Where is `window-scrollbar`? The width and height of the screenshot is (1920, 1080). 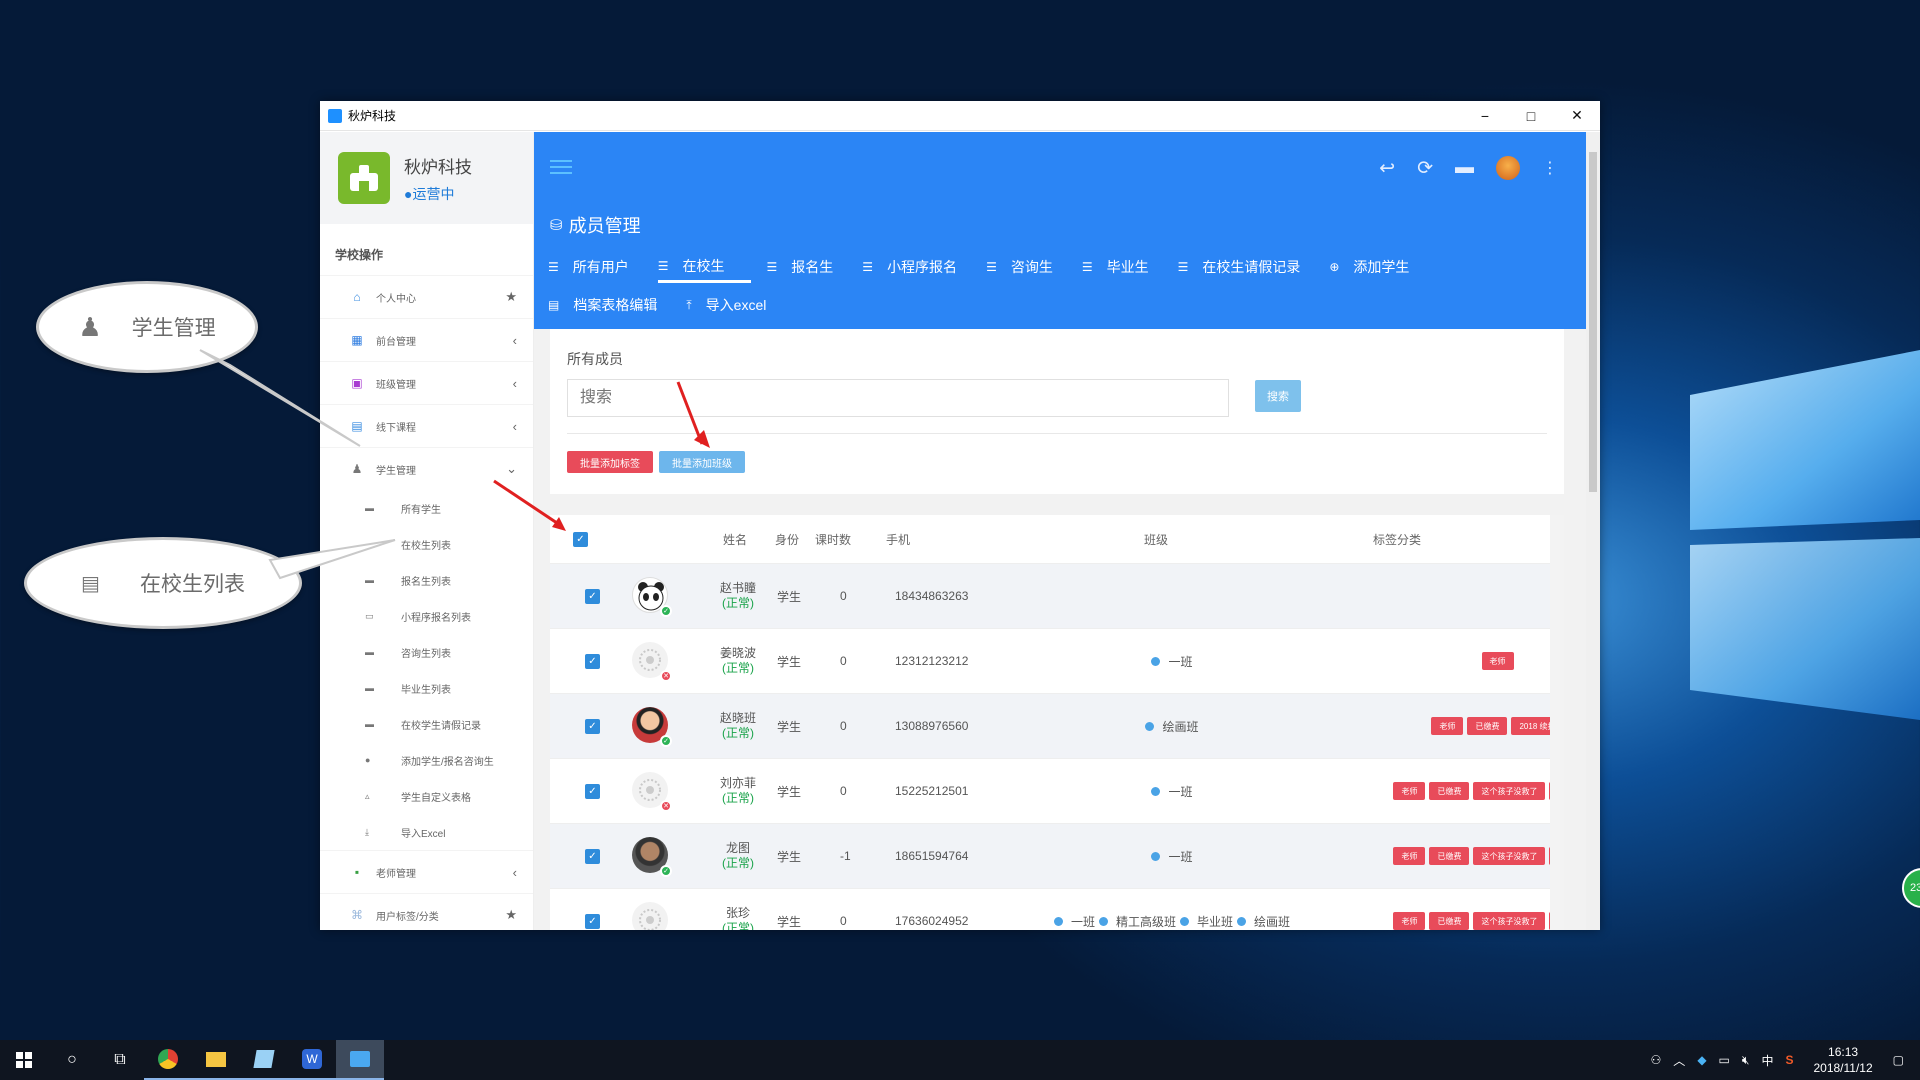
window-scrollbar is located at coordinates (1593, 531).